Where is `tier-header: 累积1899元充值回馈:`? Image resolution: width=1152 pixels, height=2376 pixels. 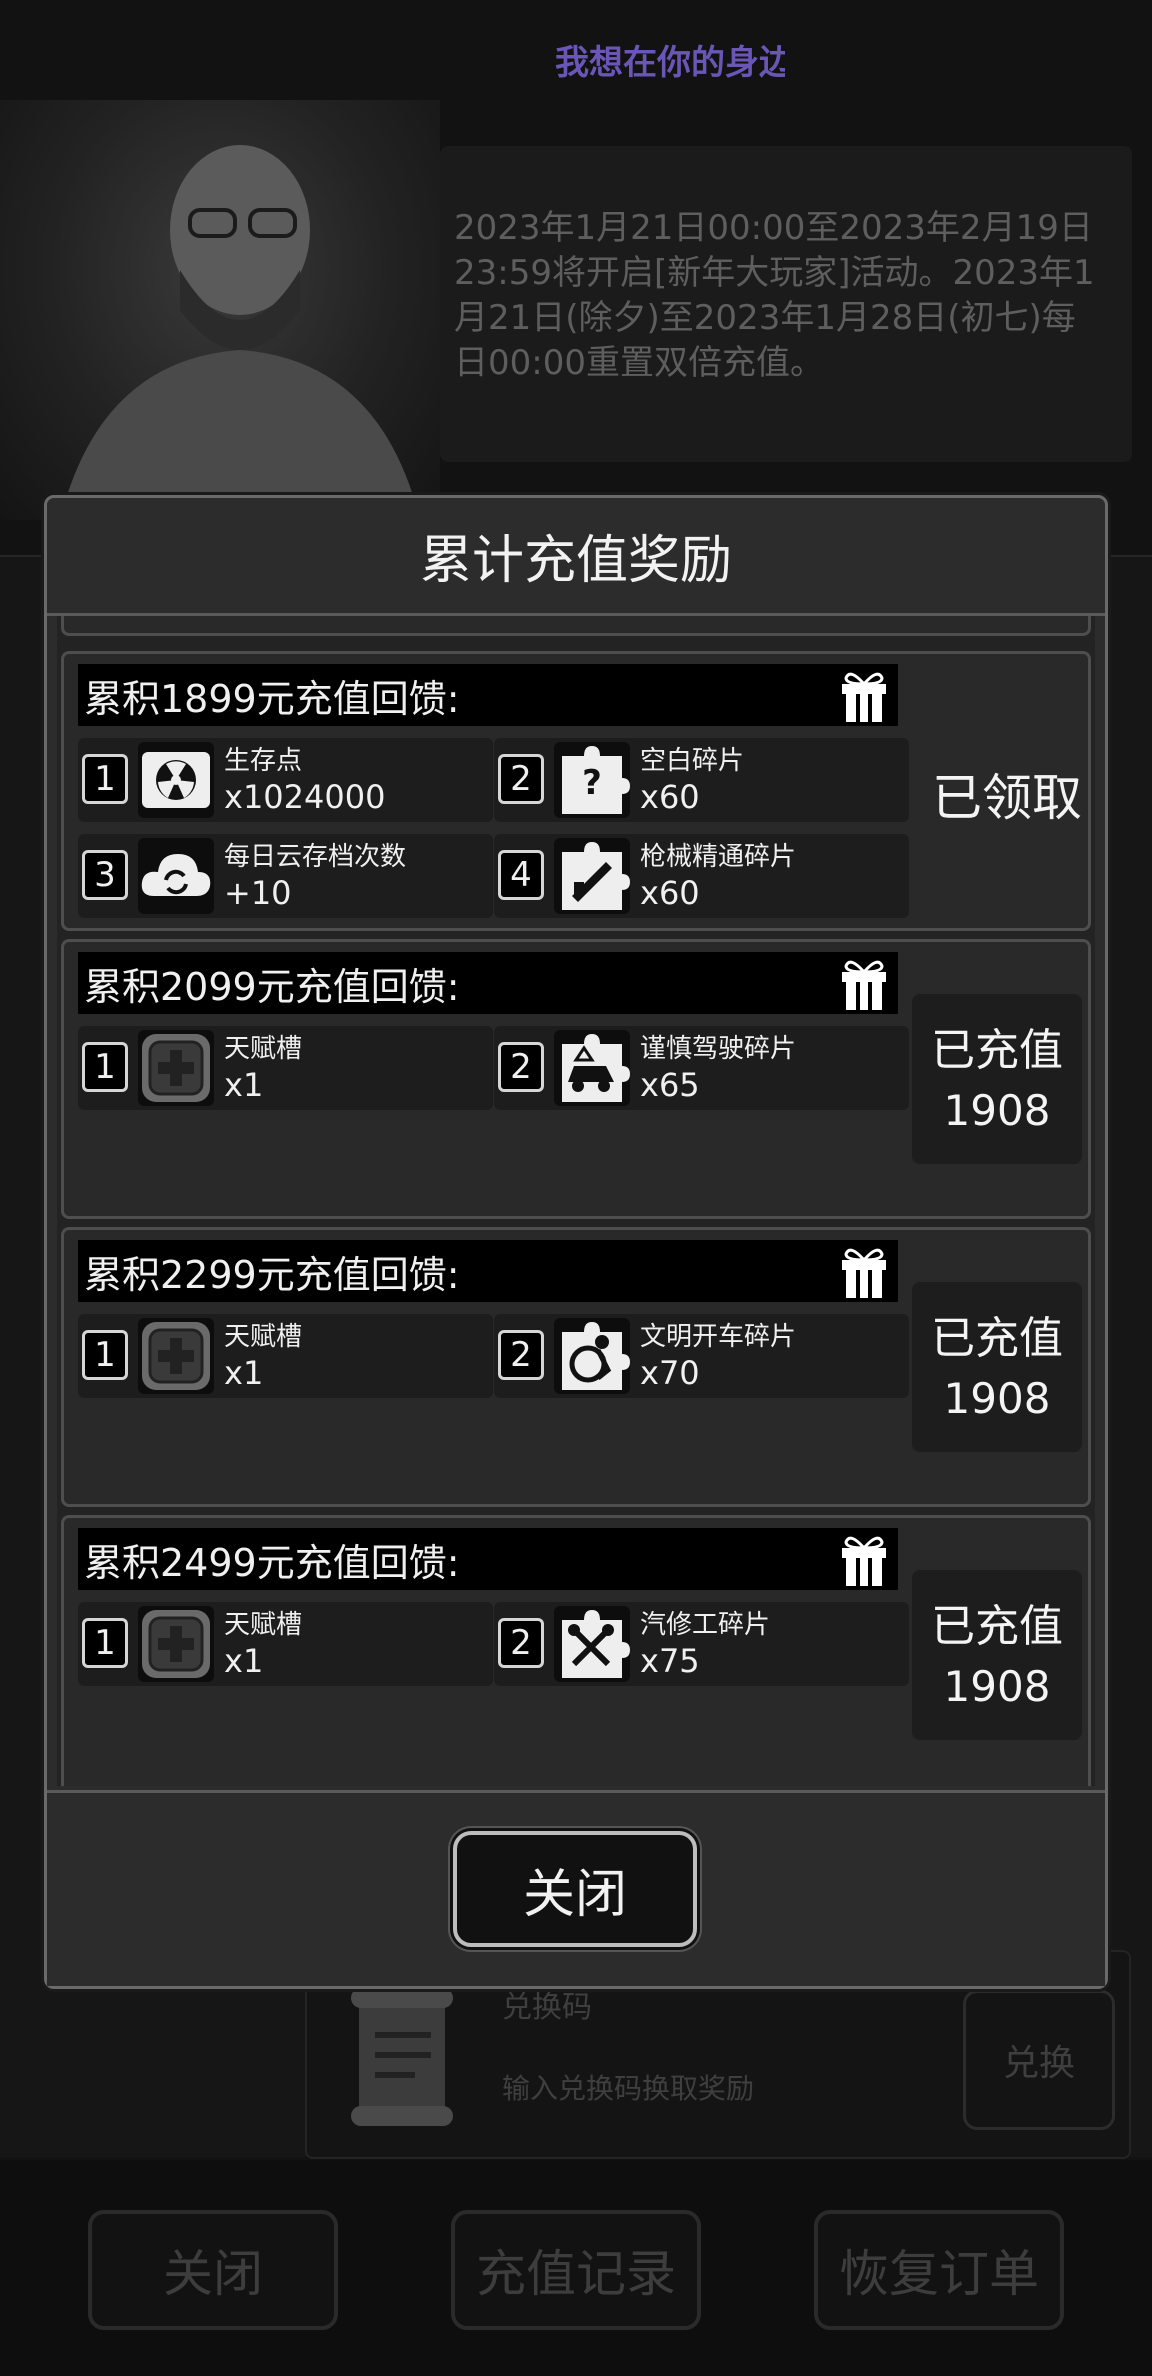
tier-header: 累积1899元充值回馈: is located at coordinates (488, 695).